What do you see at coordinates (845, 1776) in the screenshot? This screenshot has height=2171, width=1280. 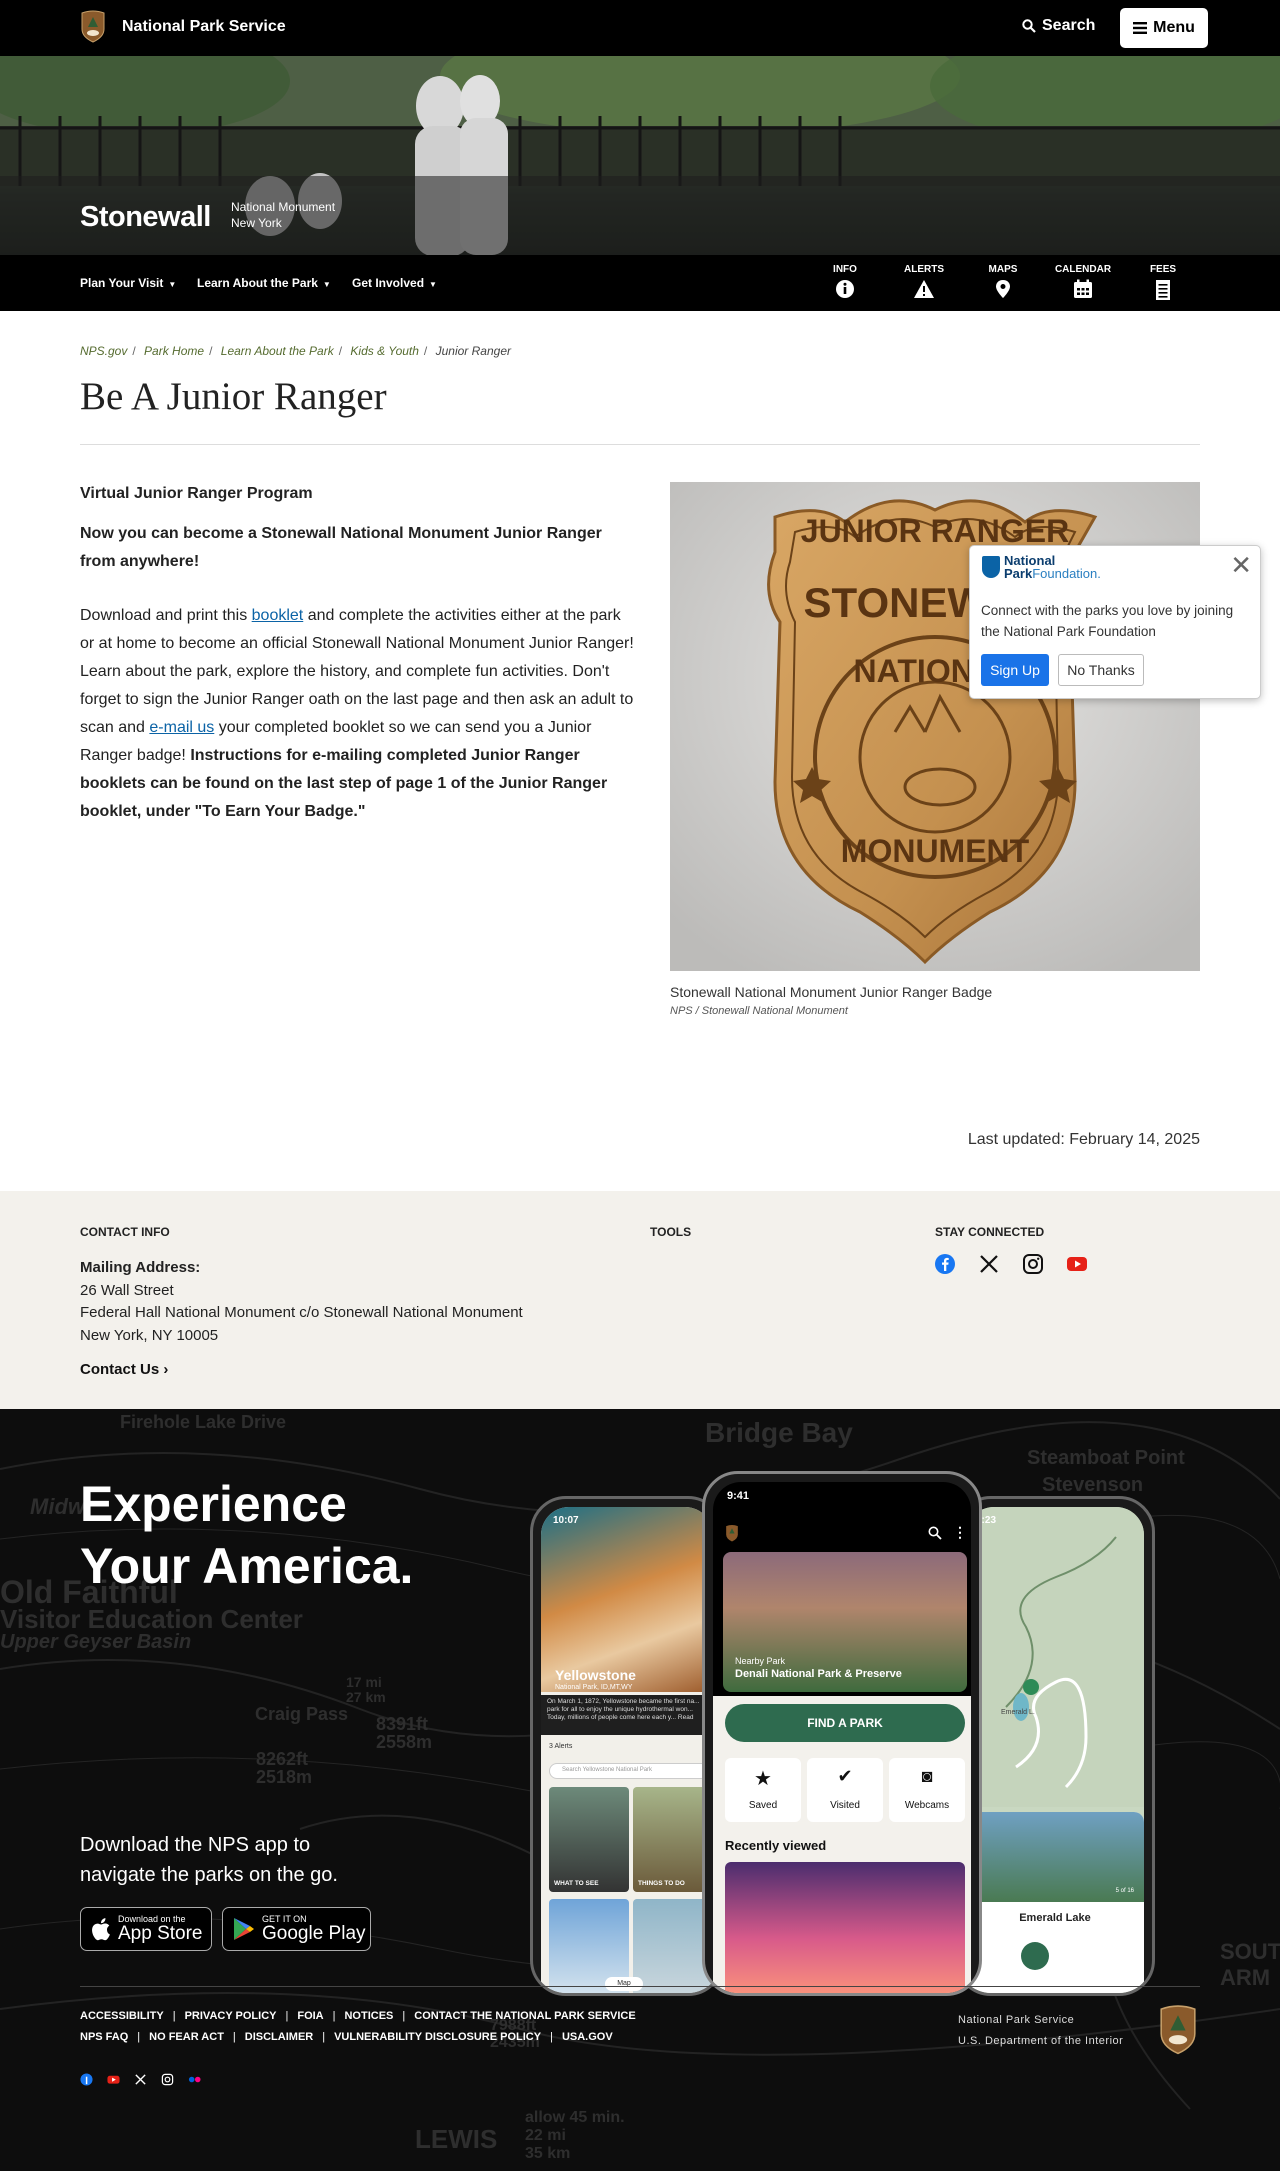 I see `location-check-icon: ✔` at bounding box center [845, 1776].